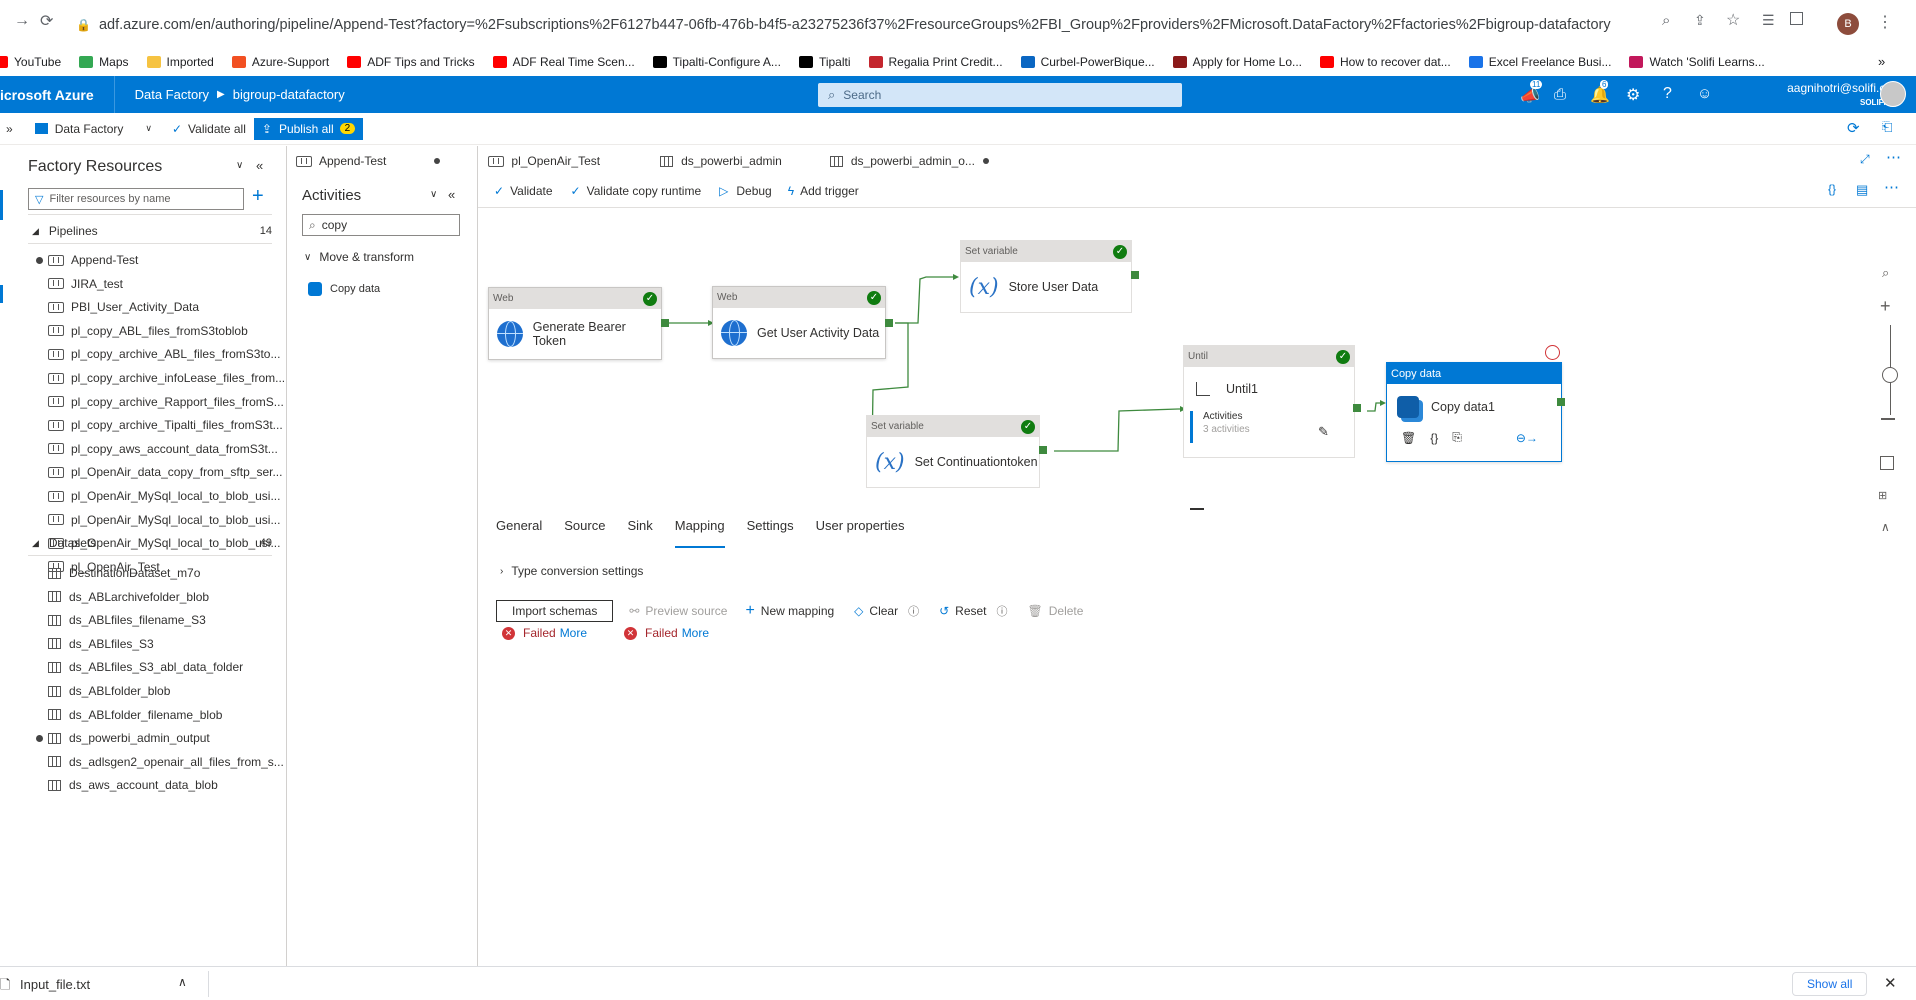 The height and width of the screenshot is (1000, 1916). What do you see at coordinates (1830, 984) in the screenshot?
I see `show-all-button: Show all` at bounding box center [1830, 984].